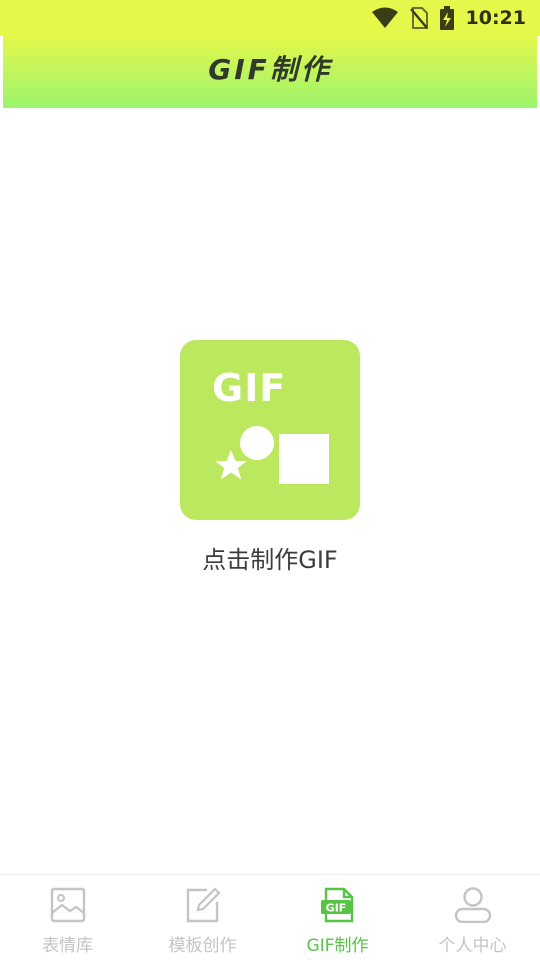  I want to click on app-header: GIF制作, so click(270, 72).